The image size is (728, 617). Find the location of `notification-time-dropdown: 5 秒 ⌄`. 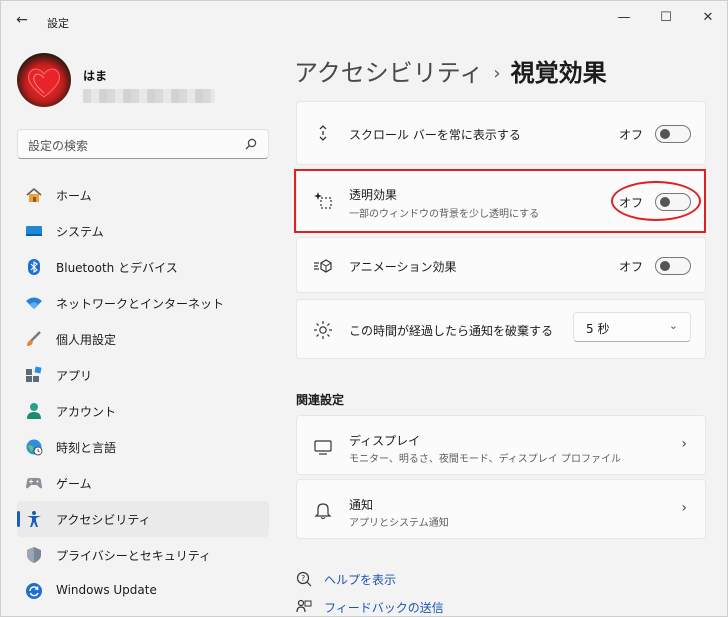

notification-time-dropdown: 5 秒 ⌄ is located at coordinates (632, 327).